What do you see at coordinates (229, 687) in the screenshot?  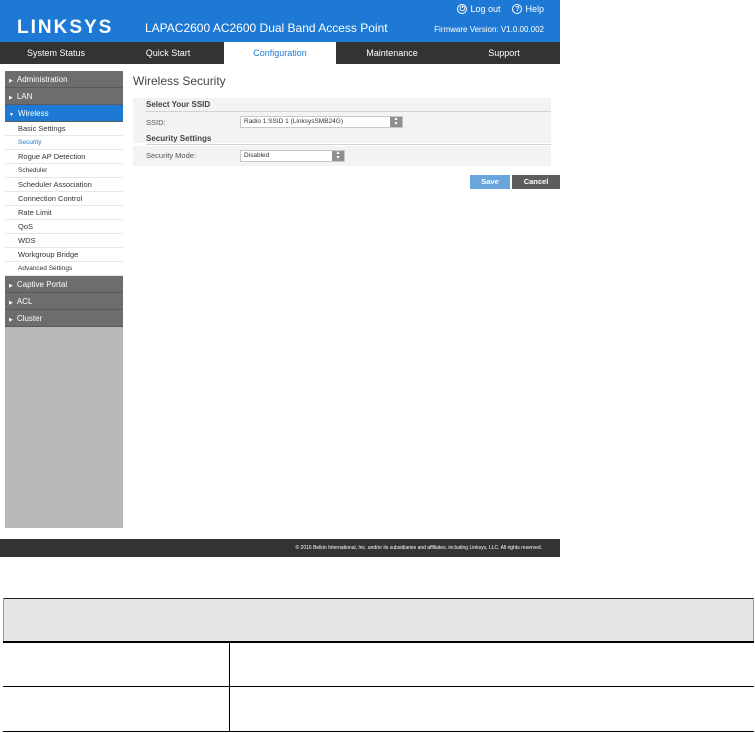 I see `table-column-divider` at bounding box center [229, 687].